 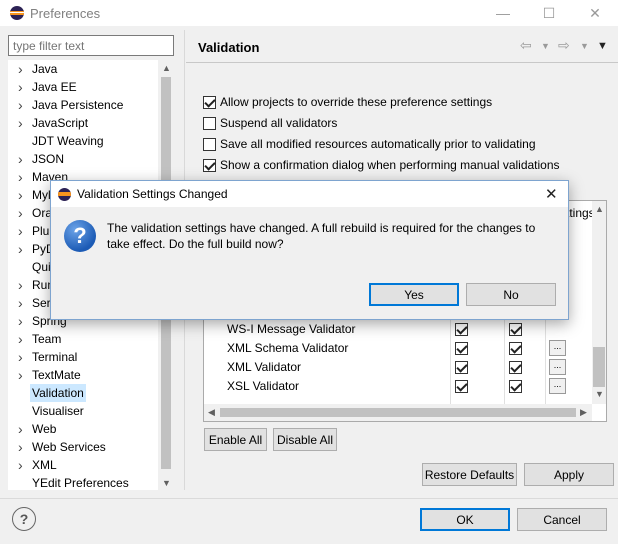 What do you see at coordinates (60, 123) in the screenshot?
I see `tree-item-label: JavaScript` at bounding box center [60, 123].